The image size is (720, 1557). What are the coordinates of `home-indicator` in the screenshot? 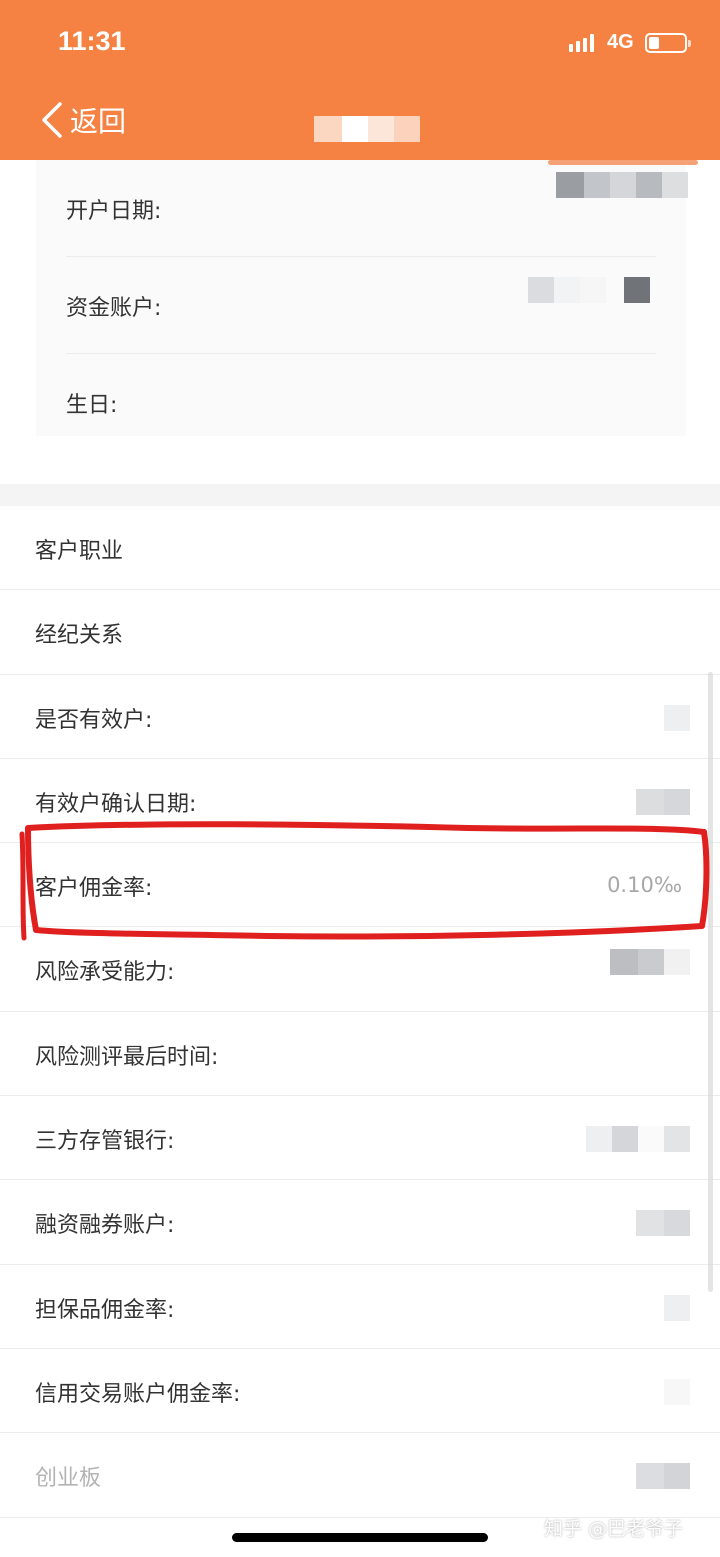 It's located at (360, 1537).